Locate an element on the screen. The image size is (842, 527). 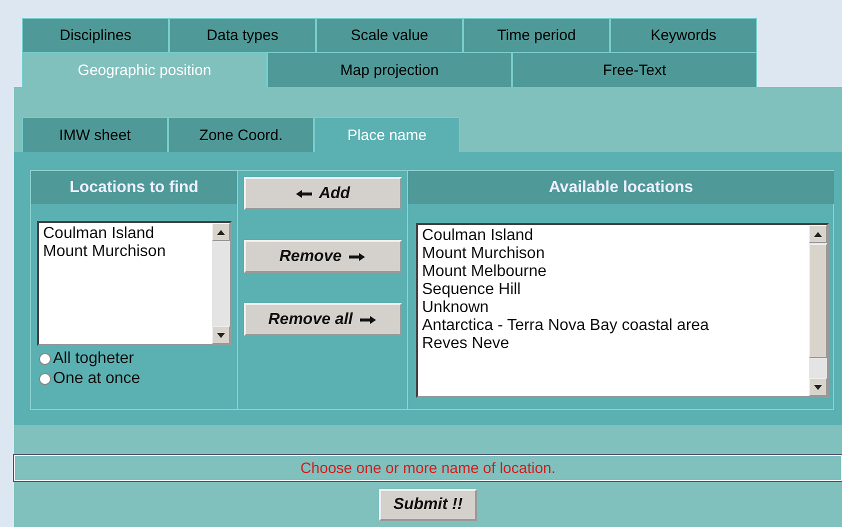
list-item: Sequence Hill is located at coordinates (613, 290).